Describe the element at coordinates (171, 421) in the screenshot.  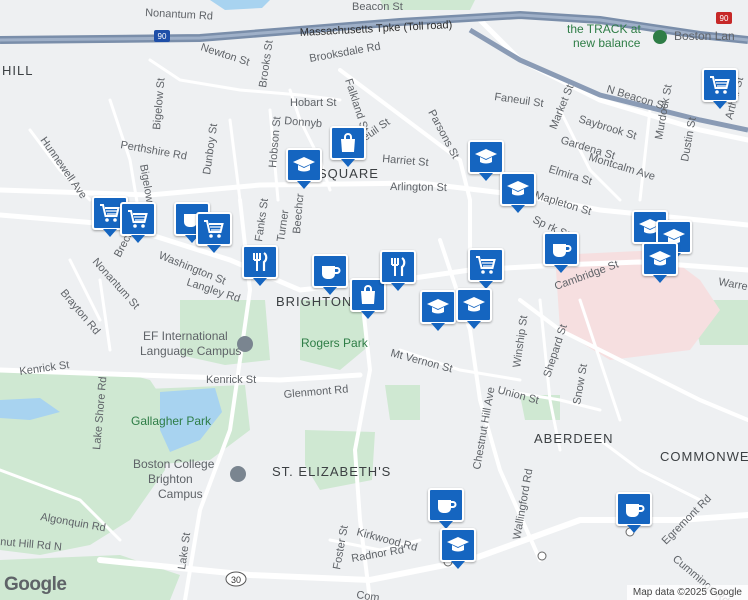
I see `park-gallagher: Gallagher Park` at that location.